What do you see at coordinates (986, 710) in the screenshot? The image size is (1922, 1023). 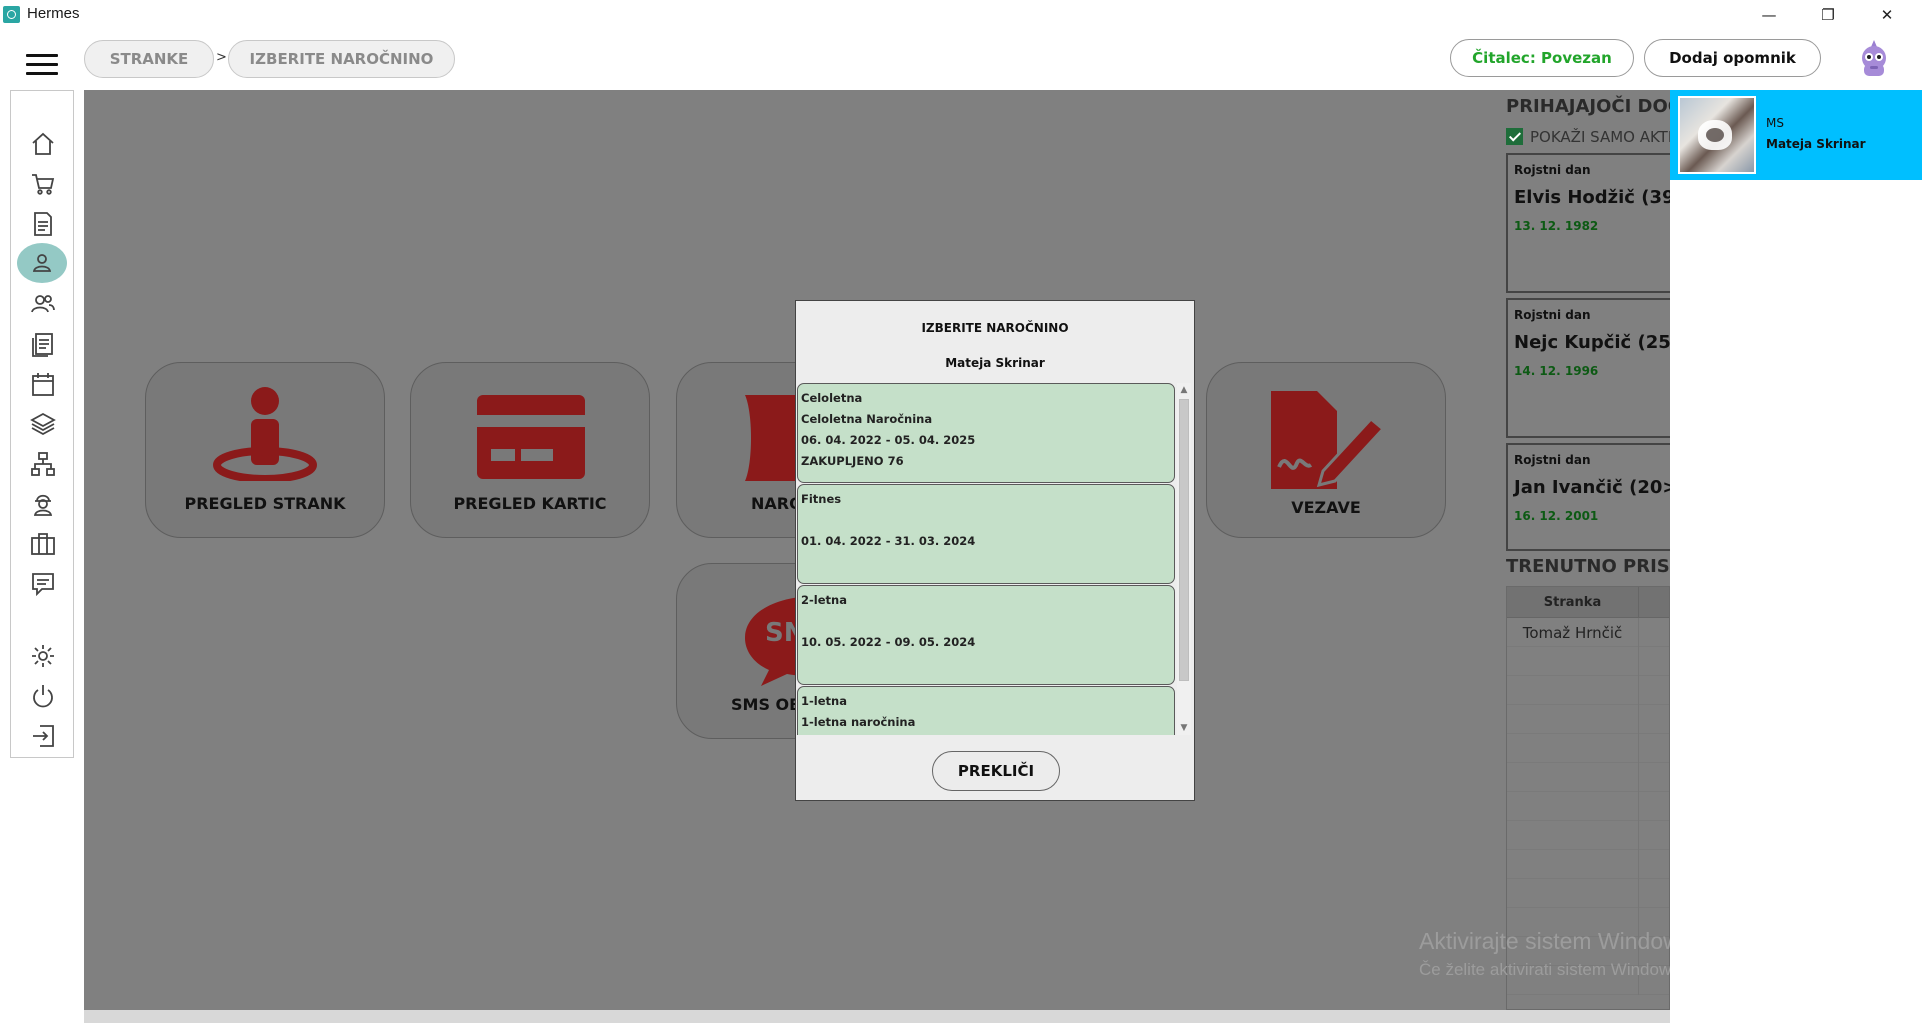 I see `subscription-item: 1-letna 1-letna naročnina` at bounding box center [986, 710].